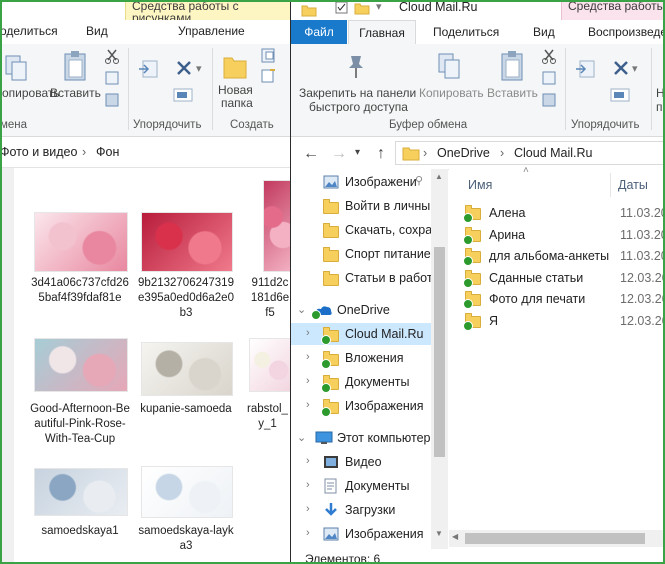  Describe the element at coordinates (455, 536) in the screenshot. I see `scroll-left-icon: ◀` at that location.